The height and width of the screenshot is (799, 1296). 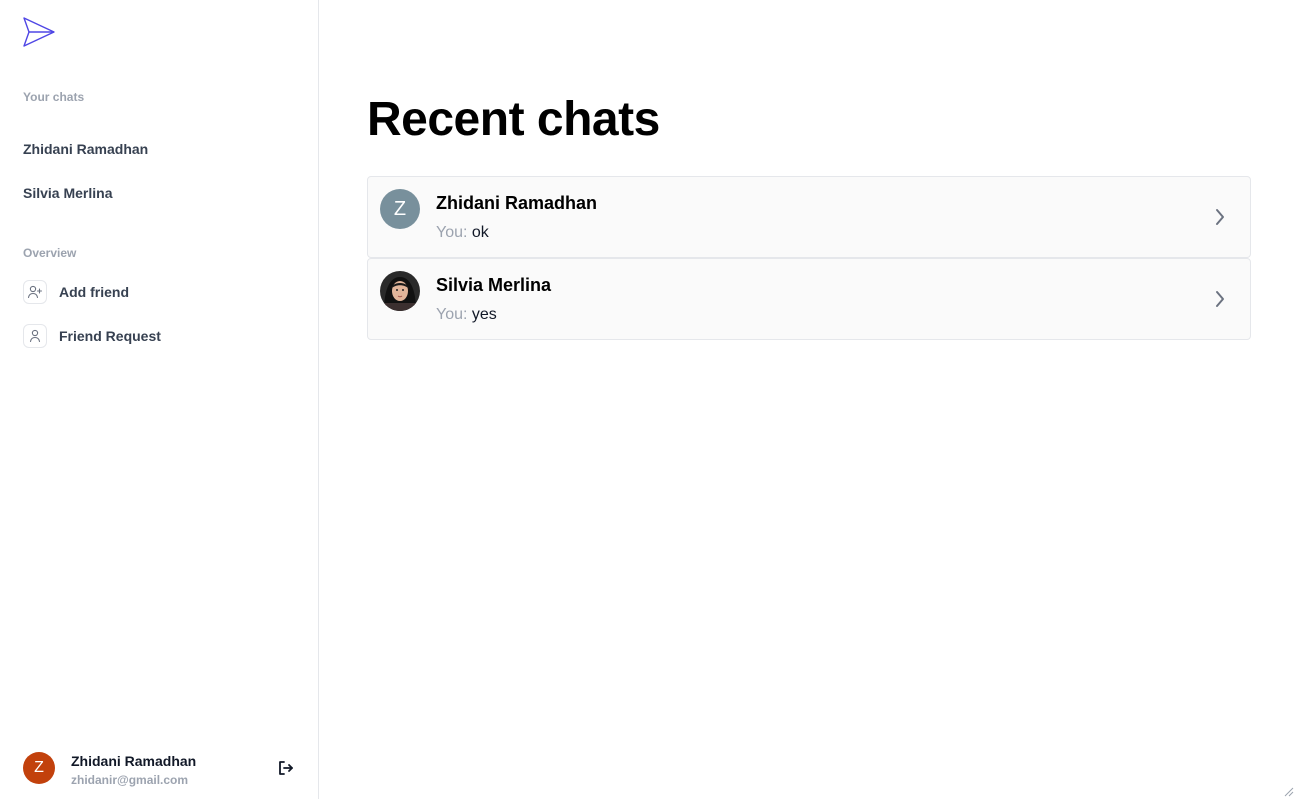 What do you see at coordinates (494, 285) in the screenshot?
I see `chat-name: Silvia Merlina` at bounding box center [494, 285].